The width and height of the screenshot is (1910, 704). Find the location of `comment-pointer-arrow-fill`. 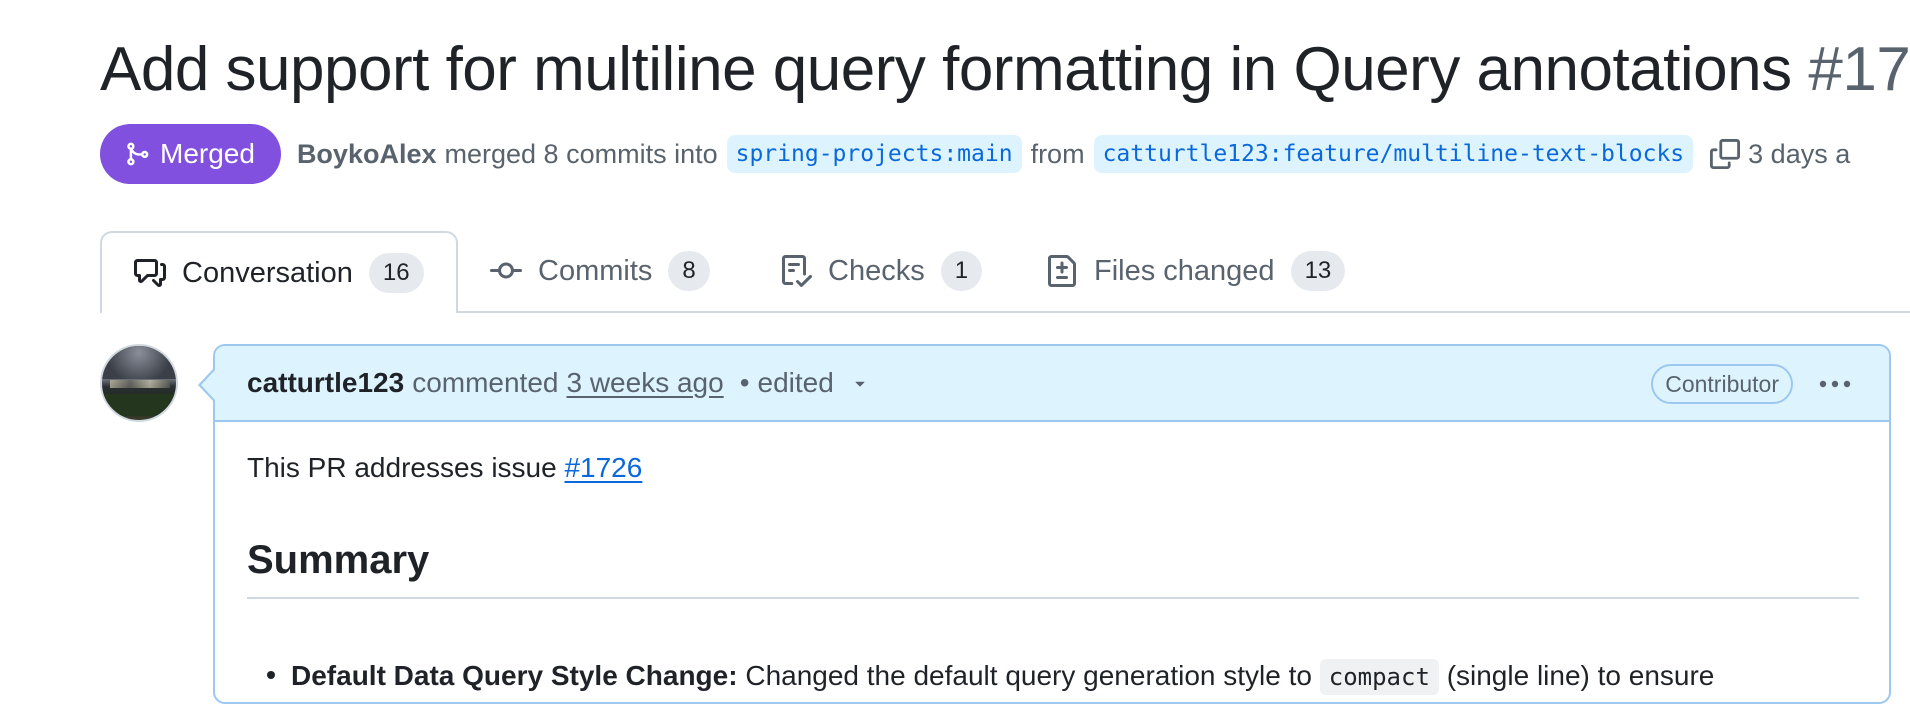

comment-pointer-arrow-fill is located at coordinates (208, 385).